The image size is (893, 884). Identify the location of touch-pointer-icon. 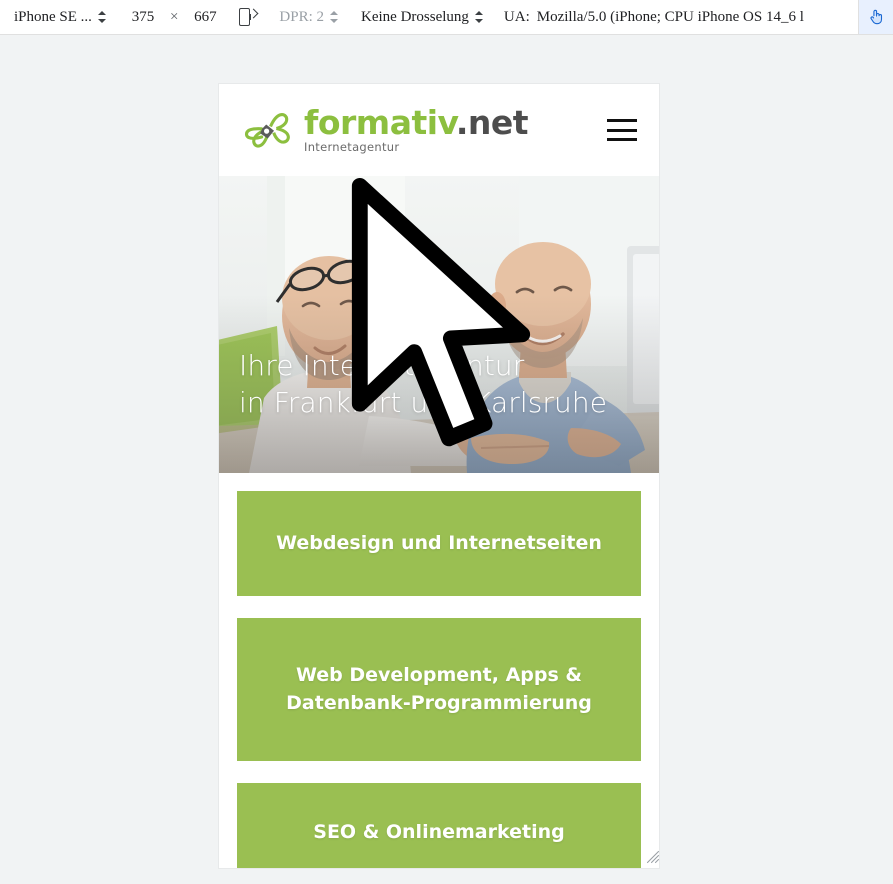
(875, 17).